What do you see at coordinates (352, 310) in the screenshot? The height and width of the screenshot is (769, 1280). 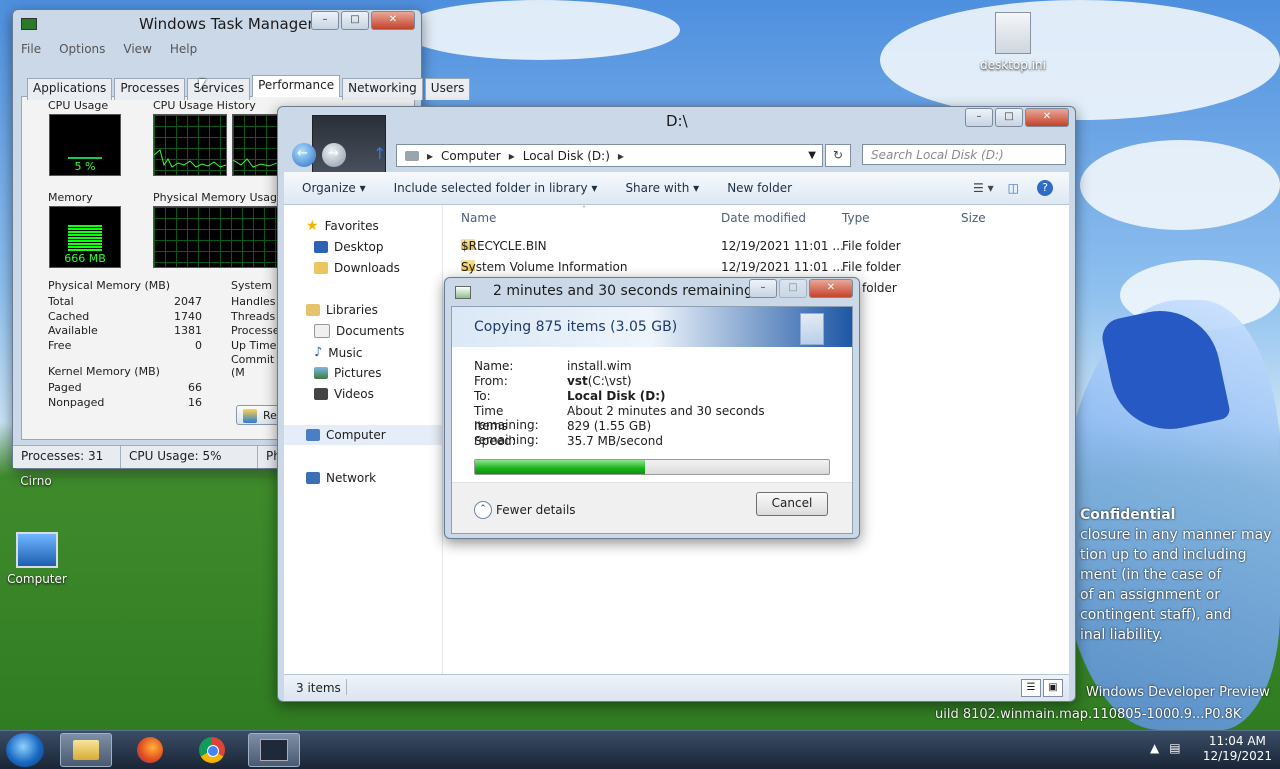 I see `nav-label: Libraries` at bounding box center [352, 310].